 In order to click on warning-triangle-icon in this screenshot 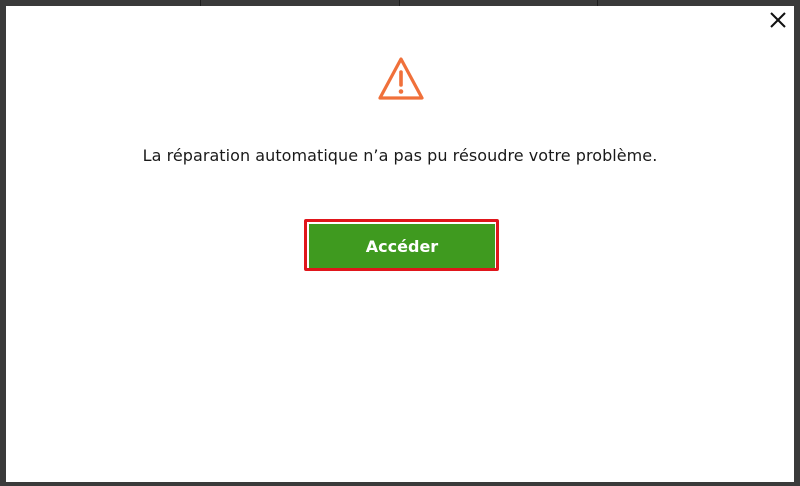, I will do `click(401, 78)`.